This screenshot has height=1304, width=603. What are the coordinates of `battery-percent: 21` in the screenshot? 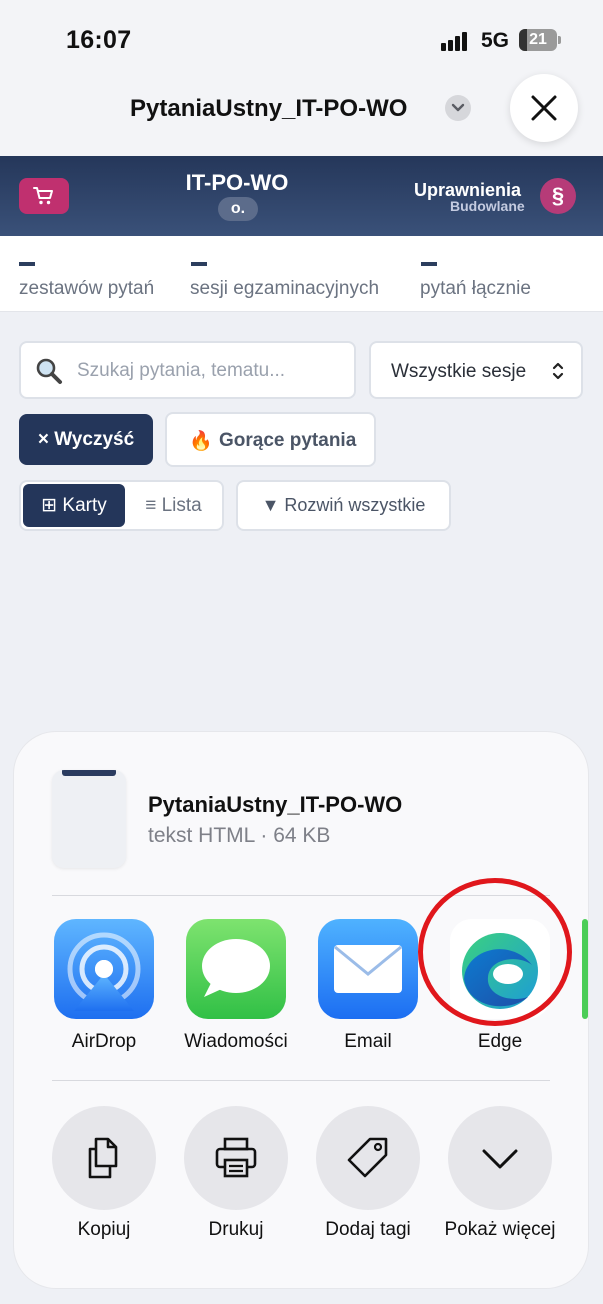 It's located at (538, 39).